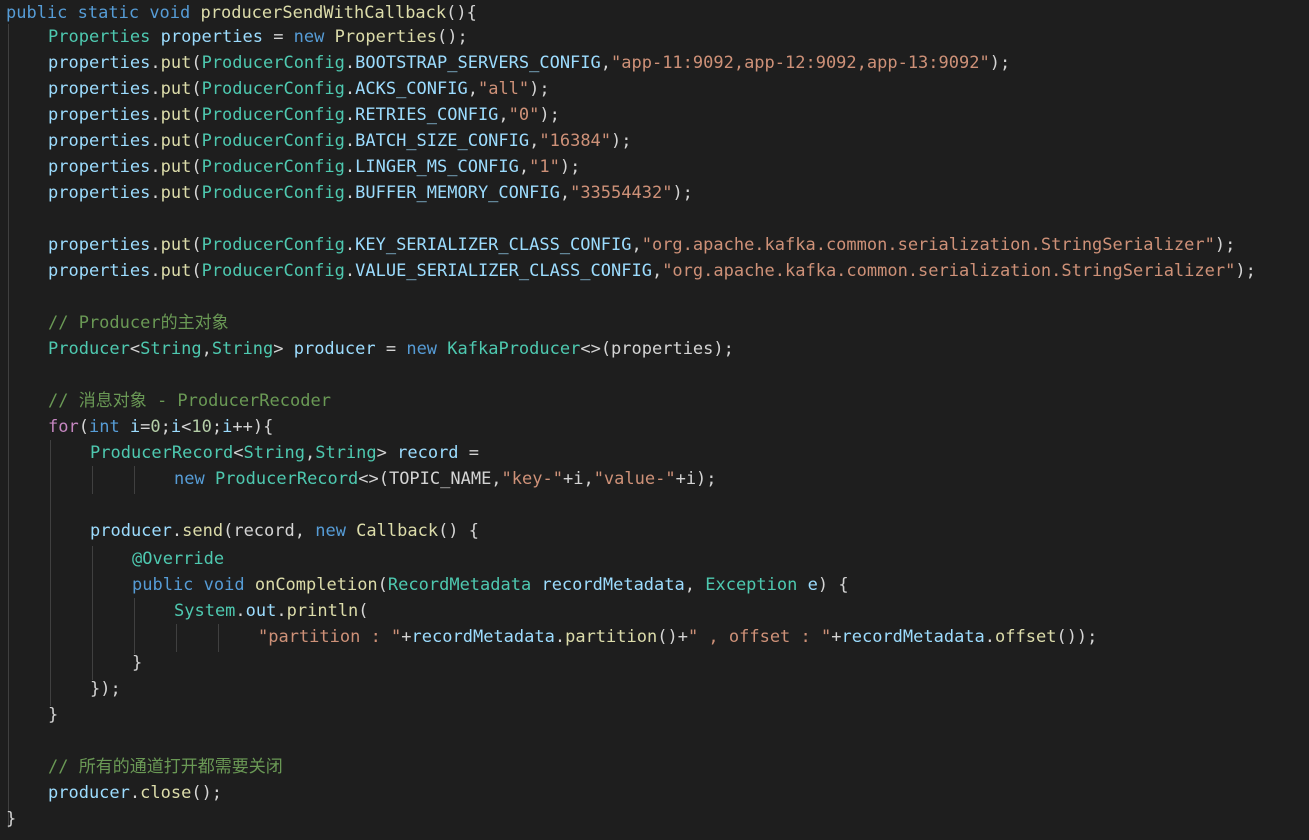 The image size is (1309, 840). I want to click on code-line: for(int i=0;i<10;i++){, so click(160, 427).